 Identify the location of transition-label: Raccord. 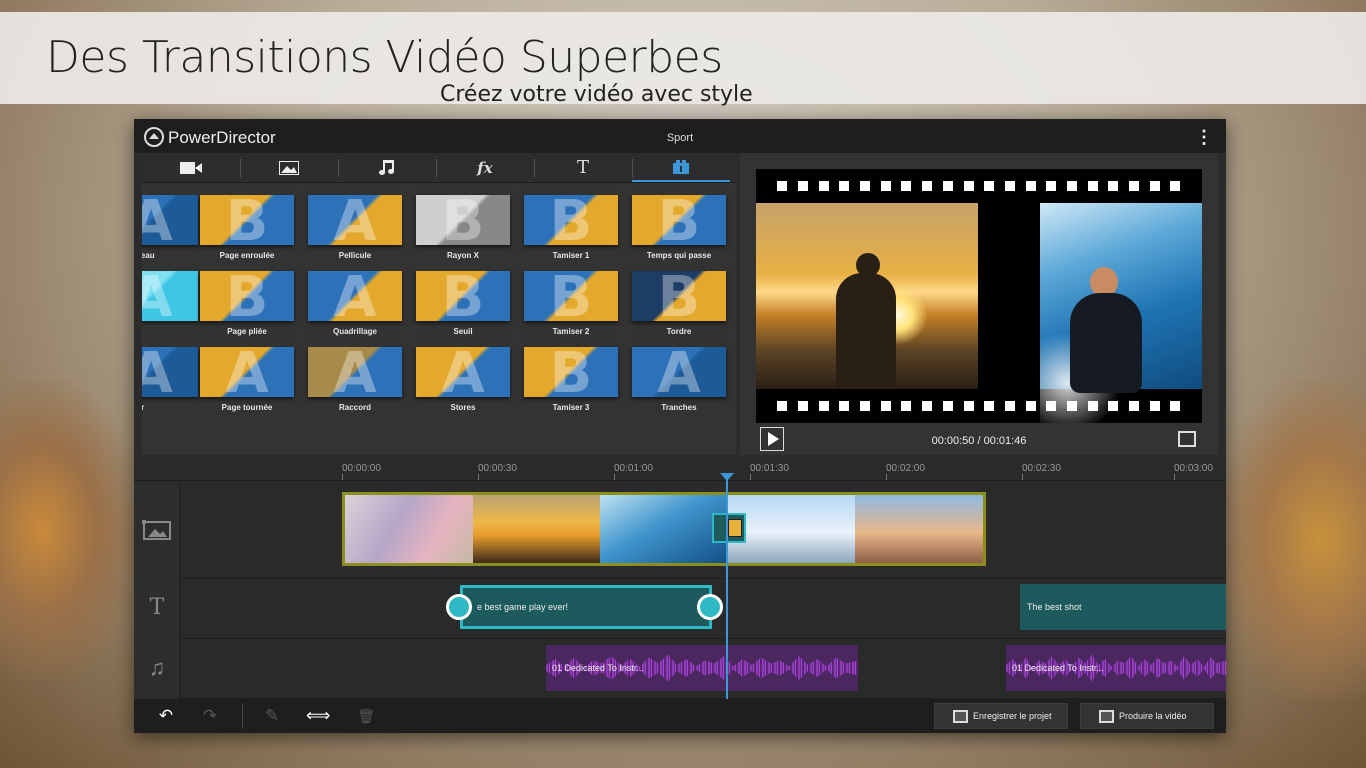
(354, 407).